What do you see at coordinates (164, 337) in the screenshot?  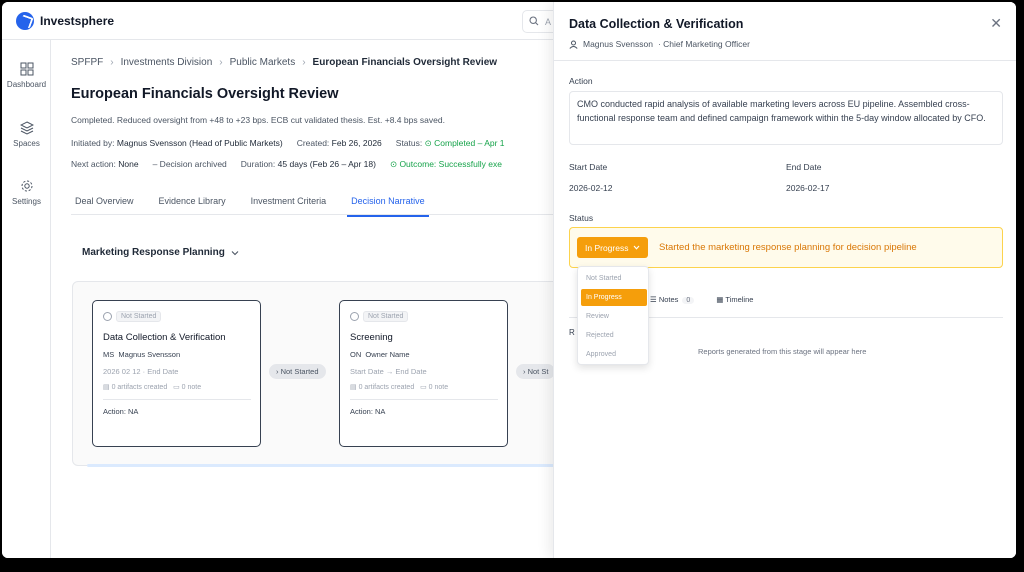 I see `card-title: Data Collection & Verification` at bounding box center [164, 337].